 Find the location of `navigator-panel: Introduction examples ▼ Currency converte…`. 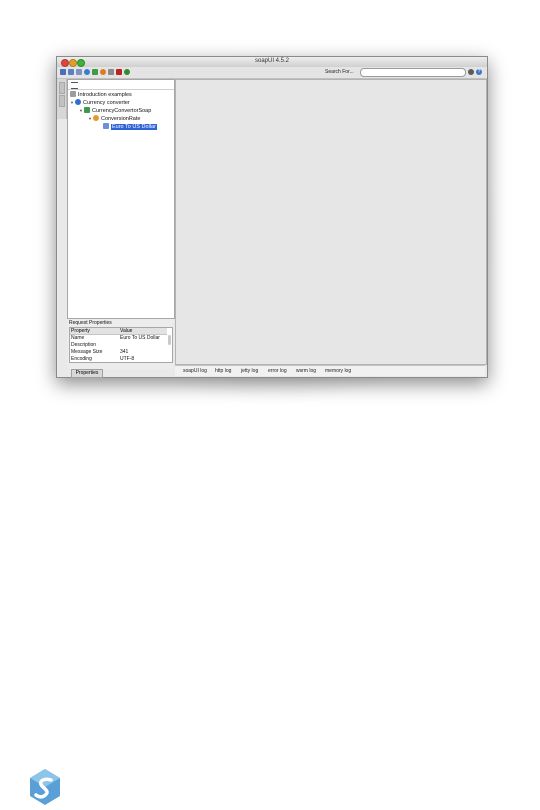

navigator-panel: Introduction examples ▼ Currency converte… is located at coordinates (121, 199).